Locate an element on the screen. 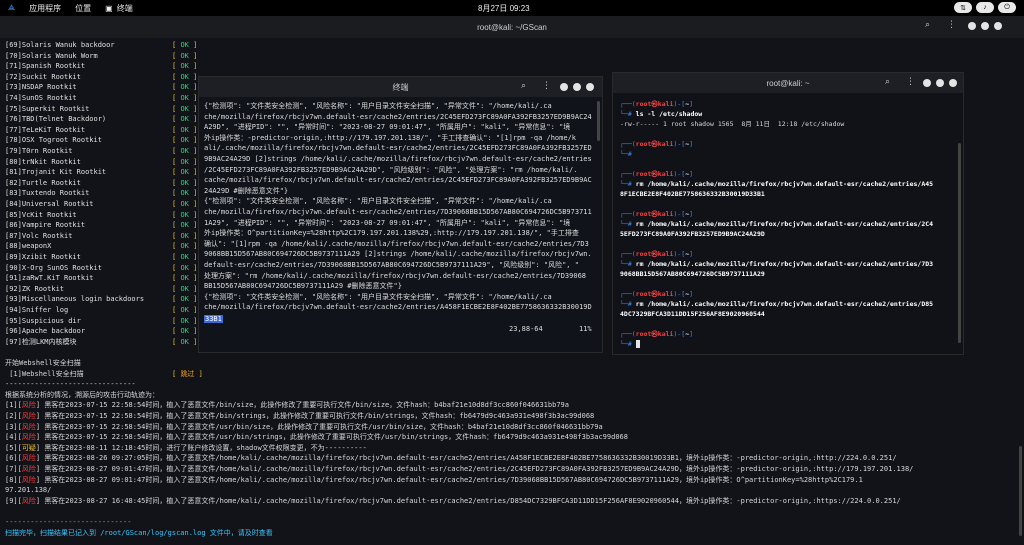  rootkit-name: [76]TBD(Telnet Backdoor) is located at coordinates (56, 119).